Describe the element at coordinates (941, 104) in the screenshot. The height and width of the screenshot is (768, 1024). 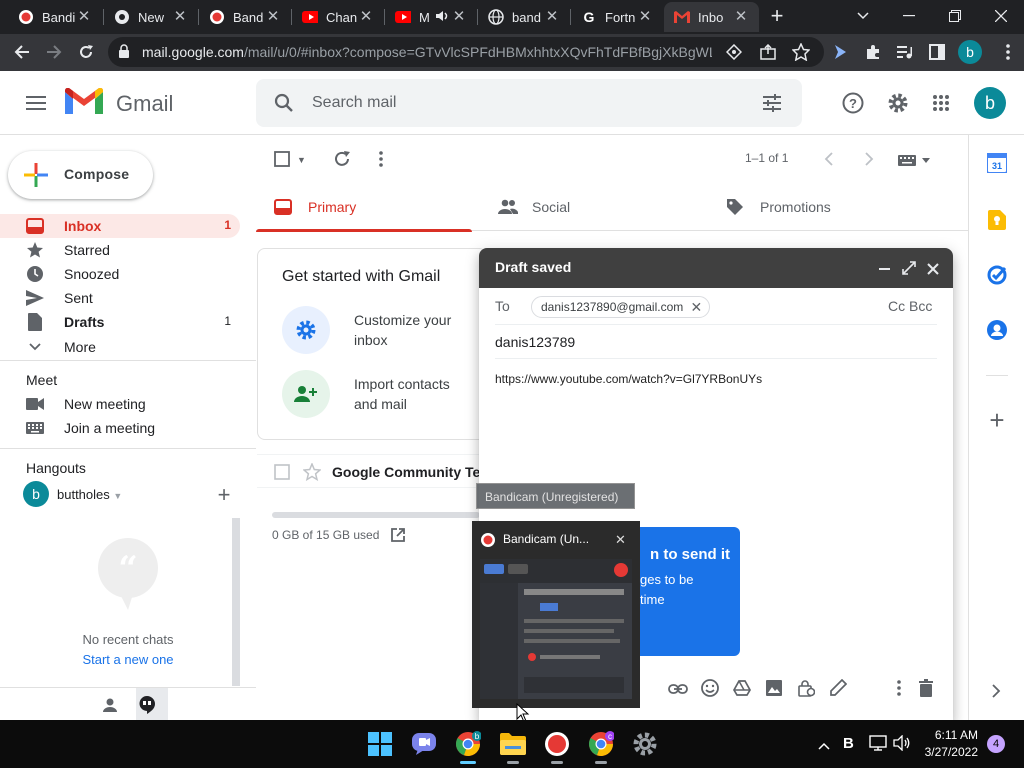
I see `apps-grid-icon` at that location.